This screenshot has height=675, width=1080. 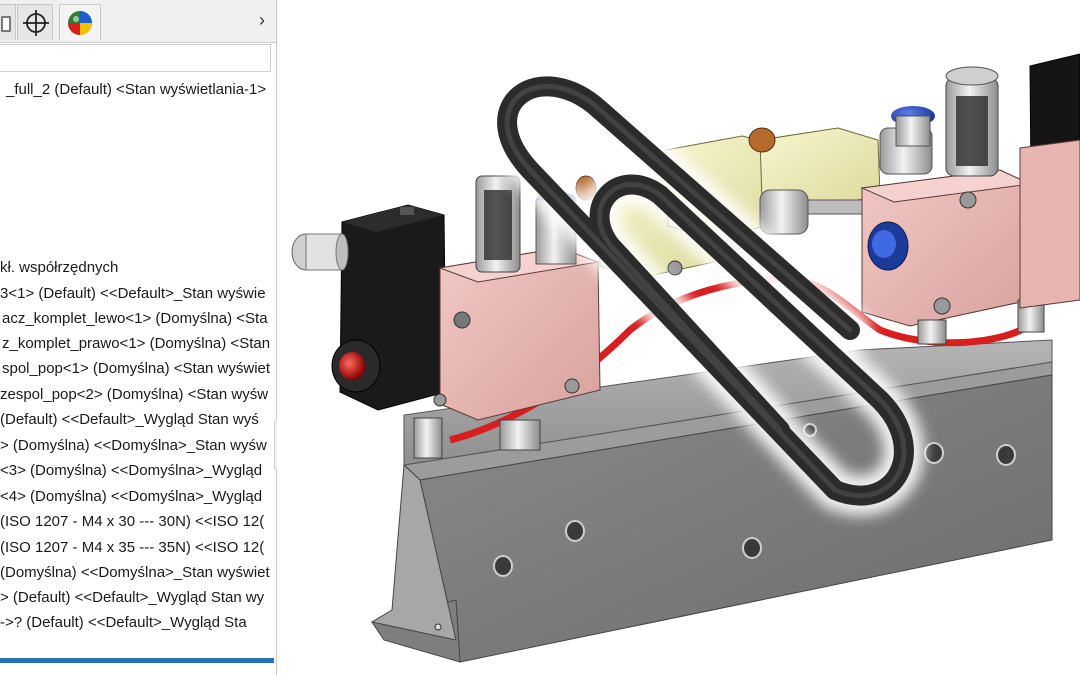 I want to click on right-fittings, so click(x=939, y=121).